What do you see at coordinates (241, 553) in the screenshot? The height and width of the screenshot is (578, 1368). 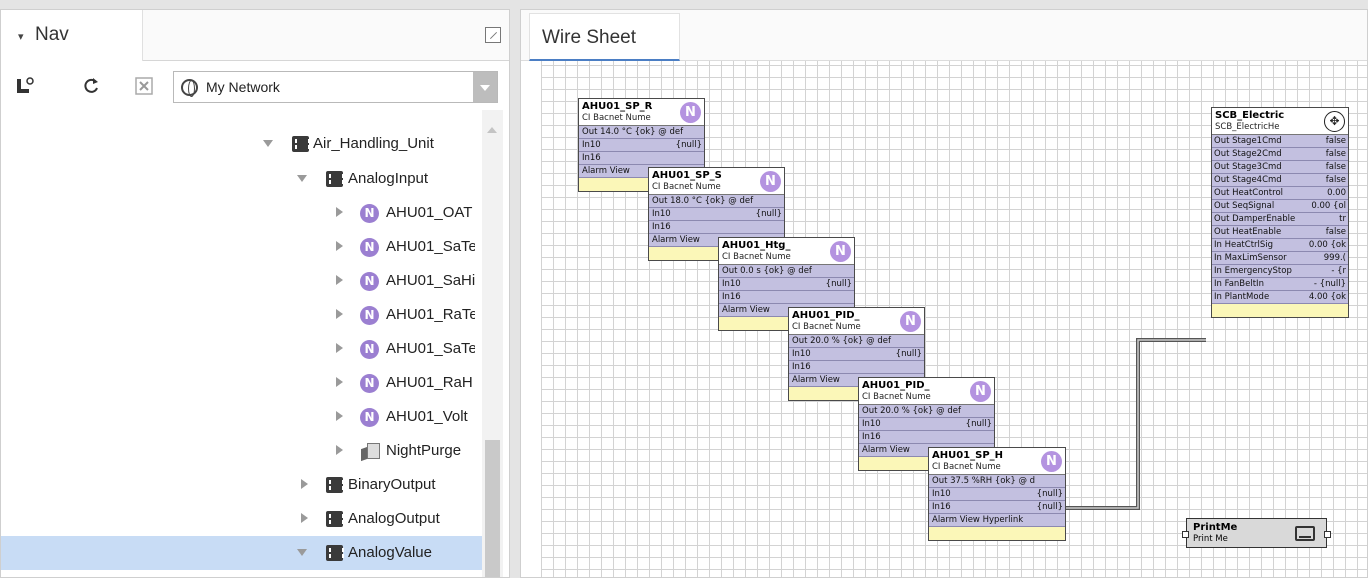 I see `tree-item: AnalogValue` at bounding box center [241, 553].